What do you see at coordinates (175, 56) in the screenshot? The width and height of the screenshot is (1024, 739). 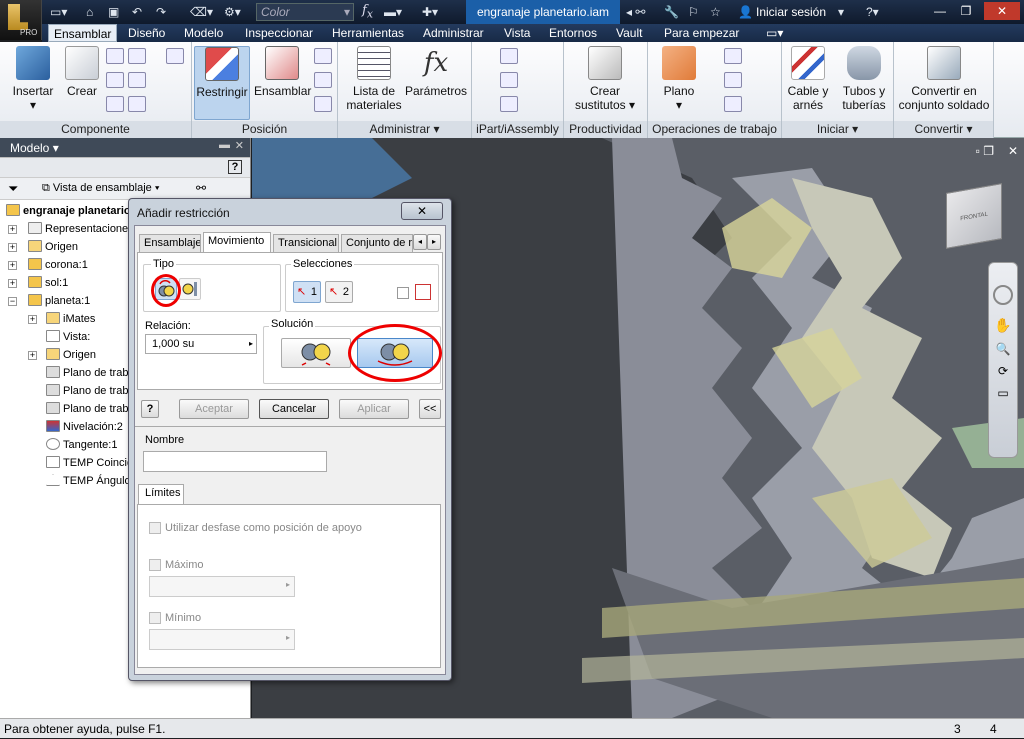 I see `grid-icon` at bounding box center [175, 56].